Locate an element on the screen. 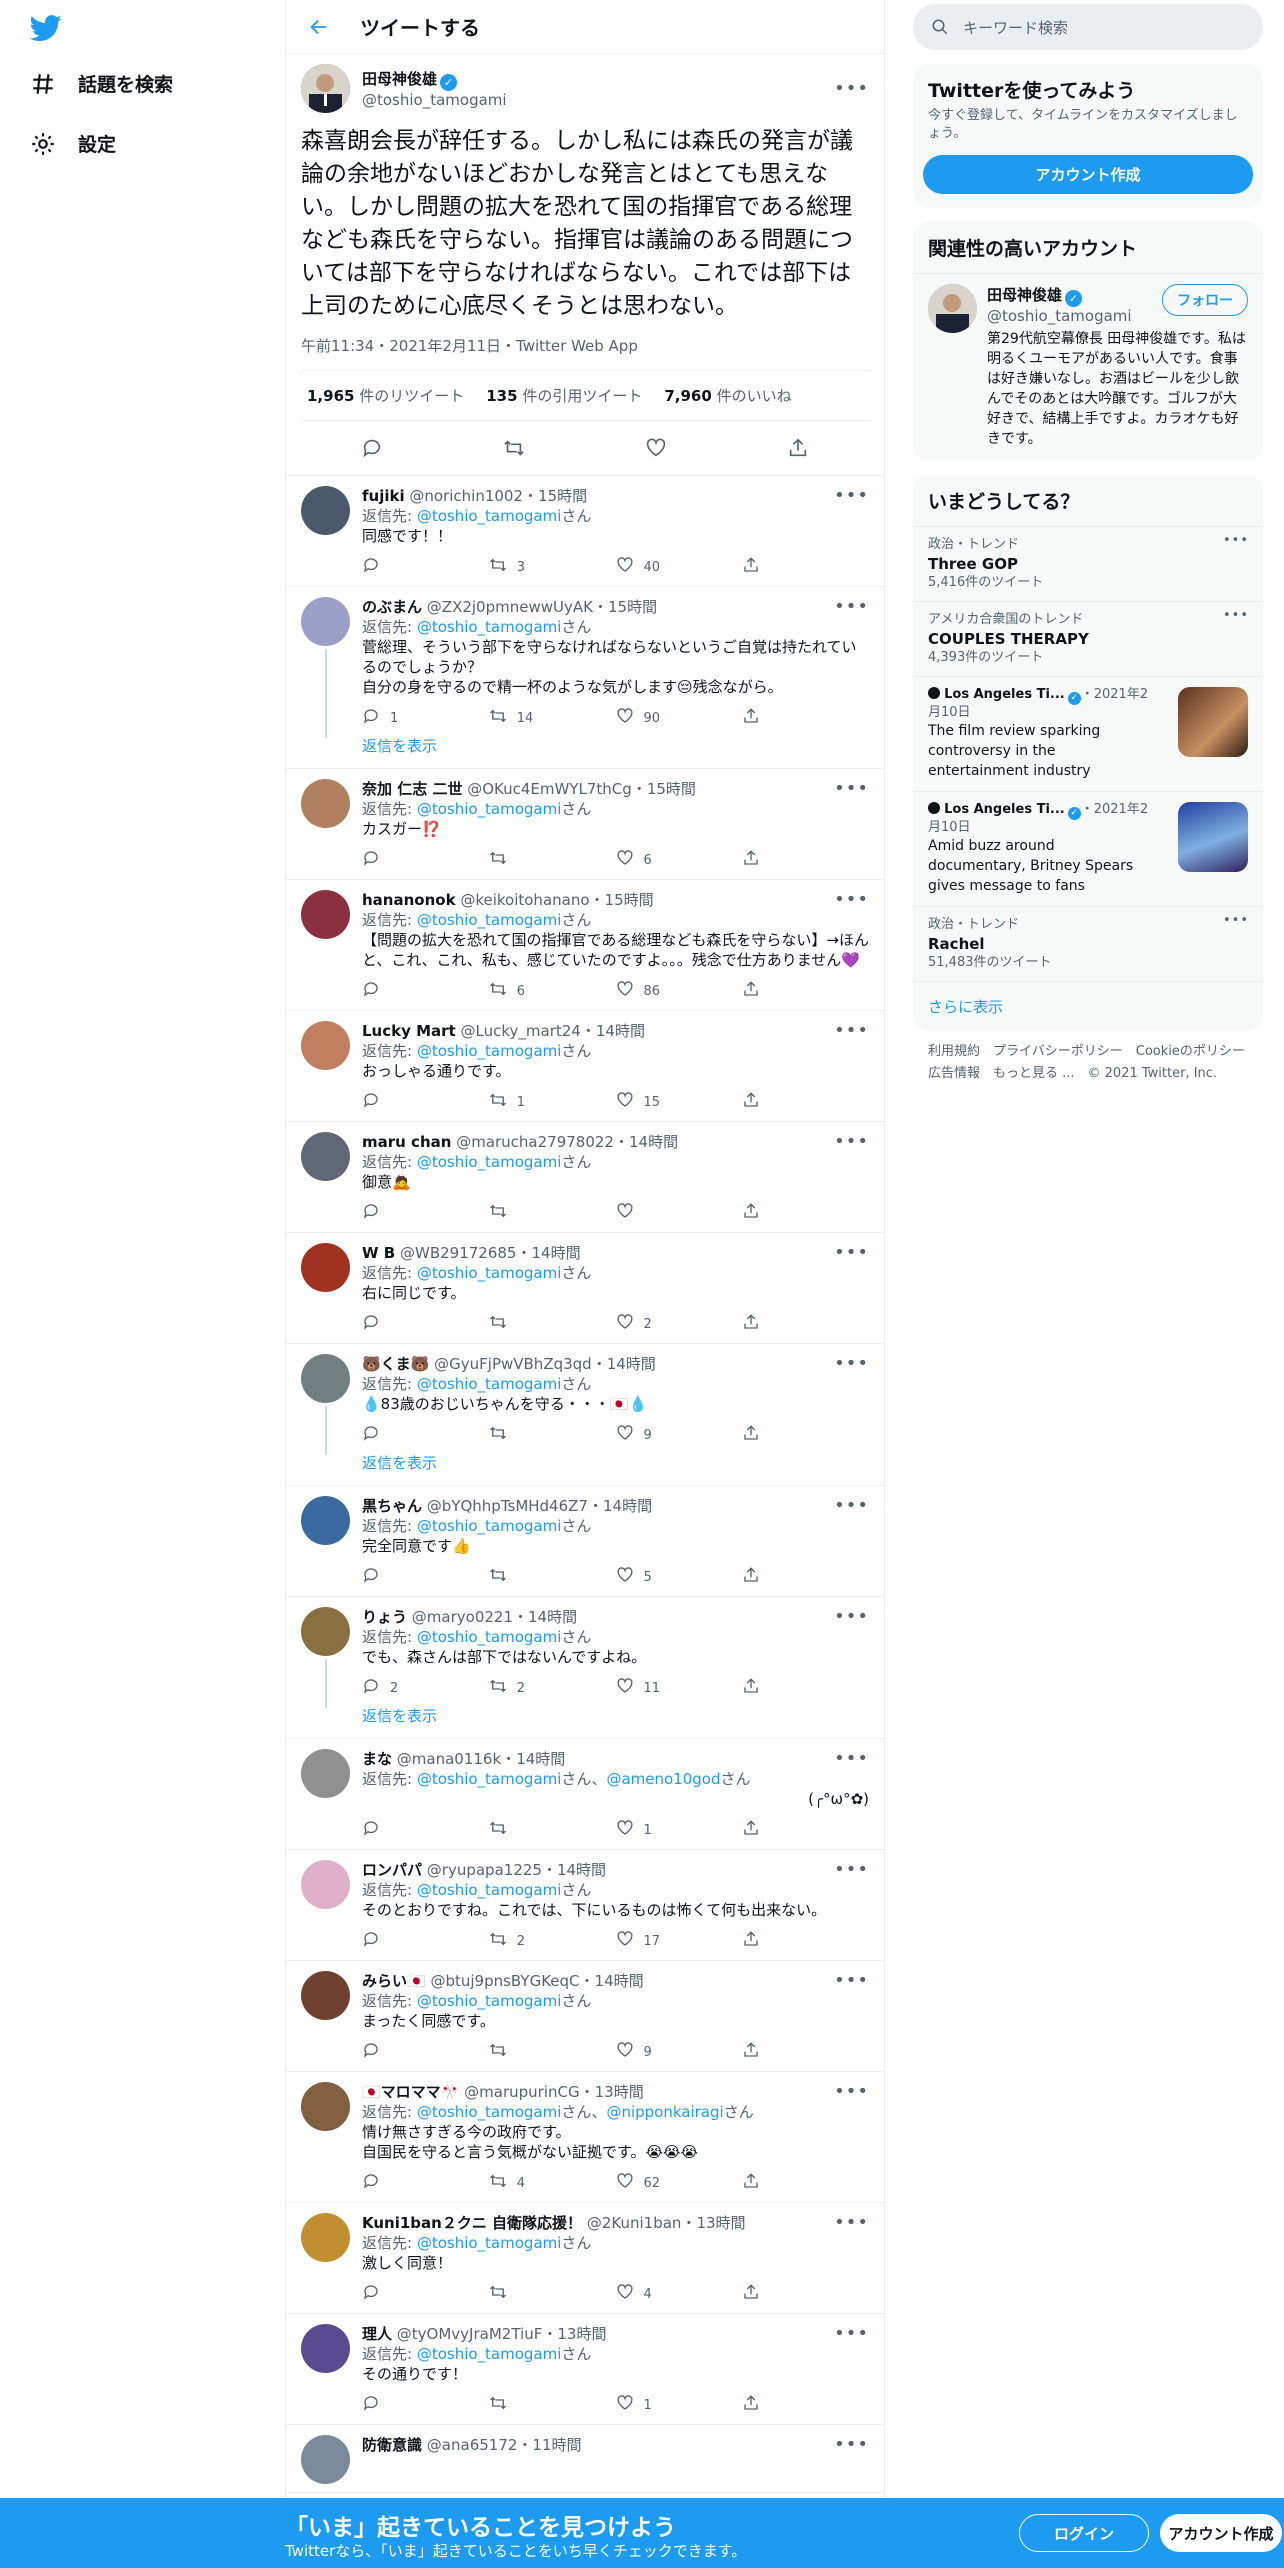 The height and width of the screenshot is (2568, 1284). like-icon is located at coordinates (656, 448).